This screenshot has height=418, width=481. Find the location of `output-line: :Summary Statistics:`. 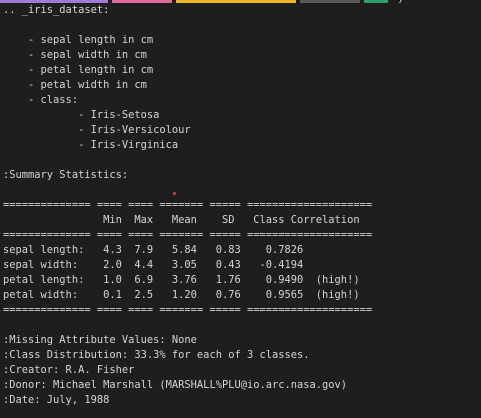

output-line: :Summary Statistics: is located at coordinates (66, 175).